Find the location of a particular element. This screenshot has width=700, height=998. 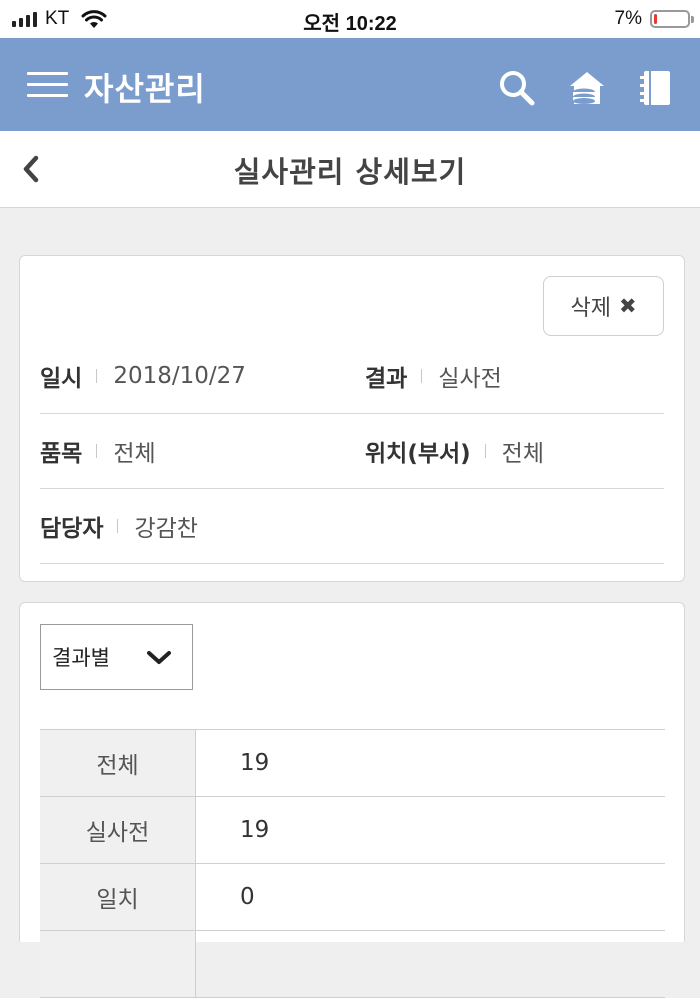

menu-icon is located at coordinates (47, 85).